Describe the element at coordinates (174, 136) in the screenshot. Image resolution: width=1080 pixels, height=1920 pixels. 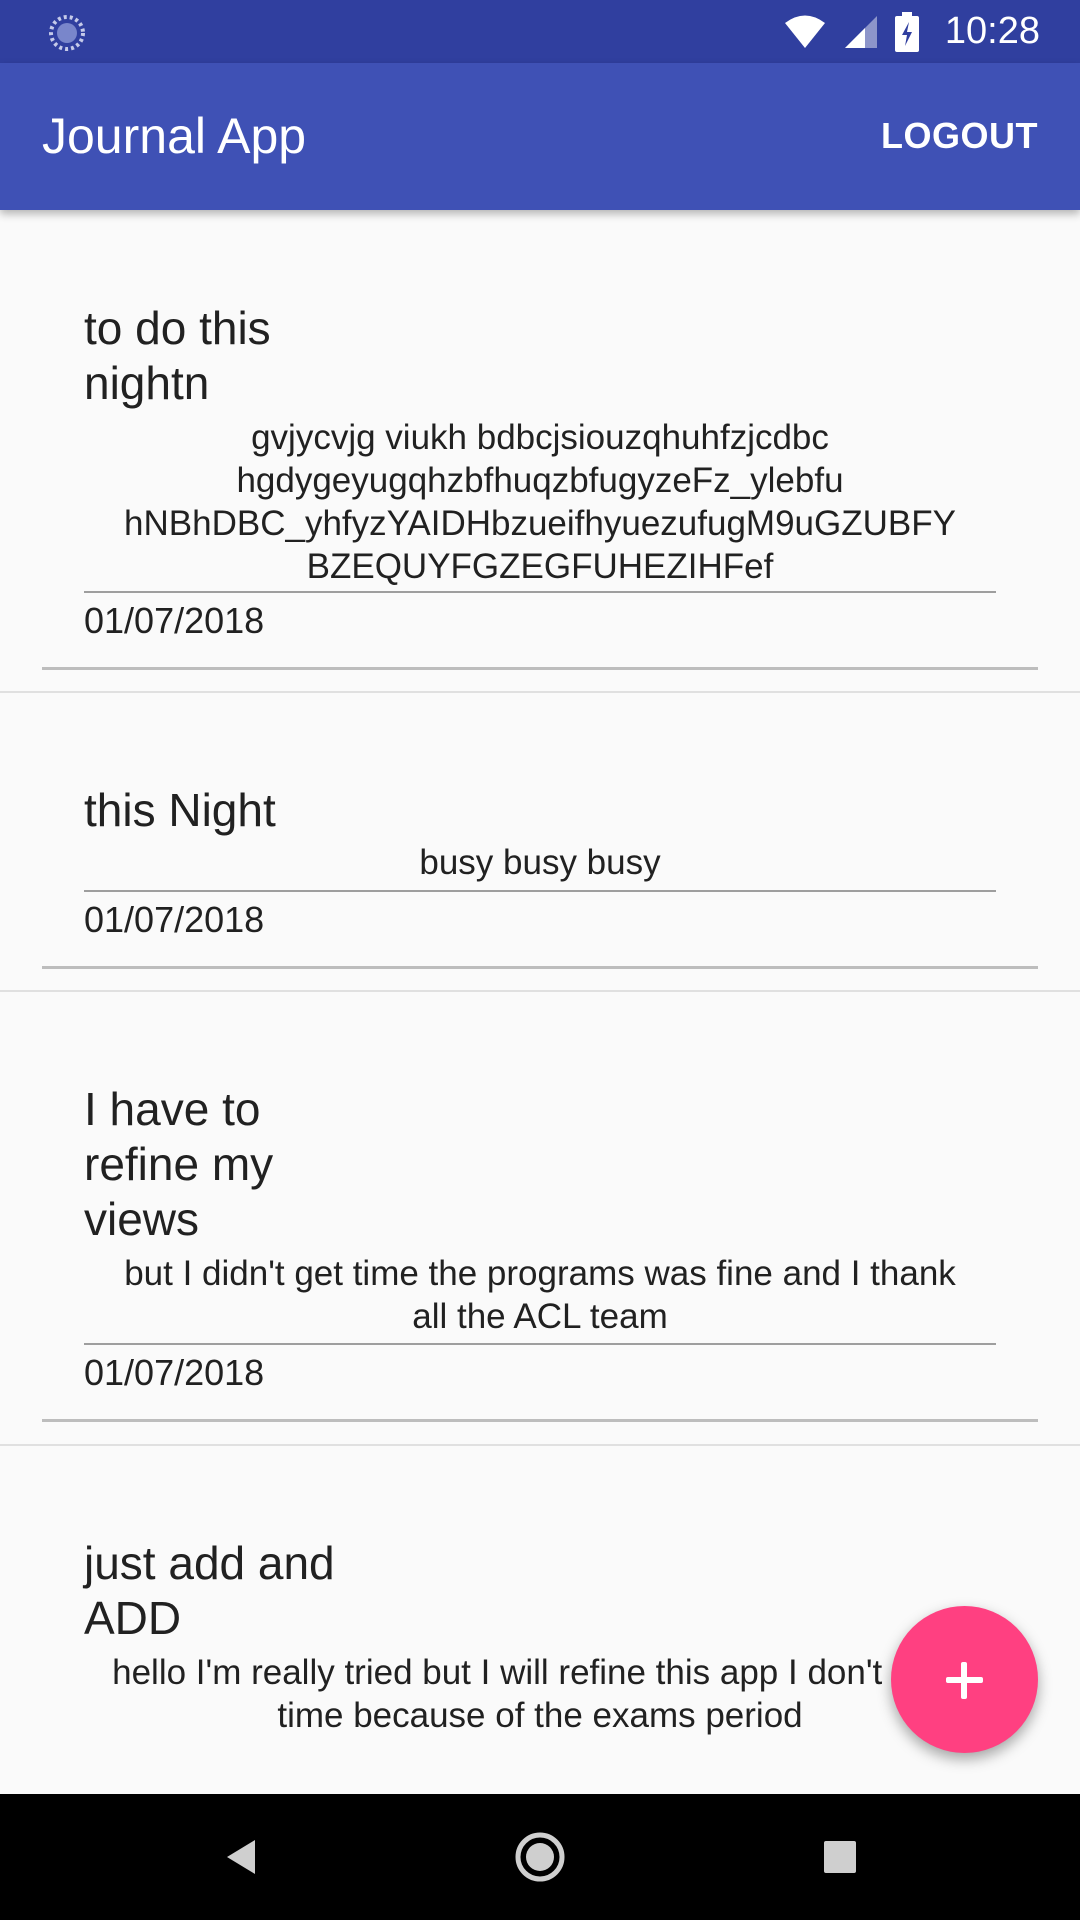
I see `app-title: Journal App` at that location.